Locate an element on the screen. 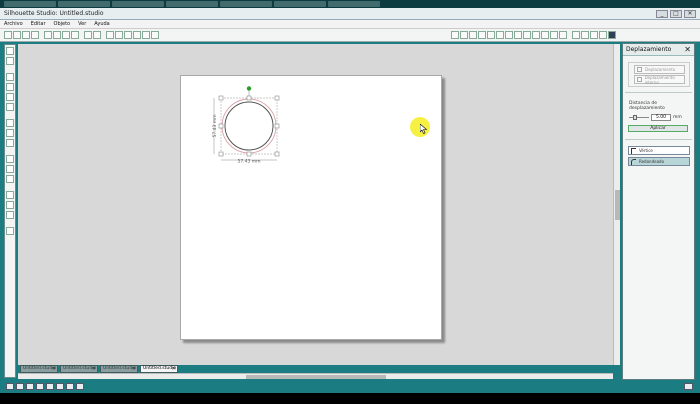 The width and height of the screenshot is (700, 404). line-color-icon is located at coordinates (500, 35).